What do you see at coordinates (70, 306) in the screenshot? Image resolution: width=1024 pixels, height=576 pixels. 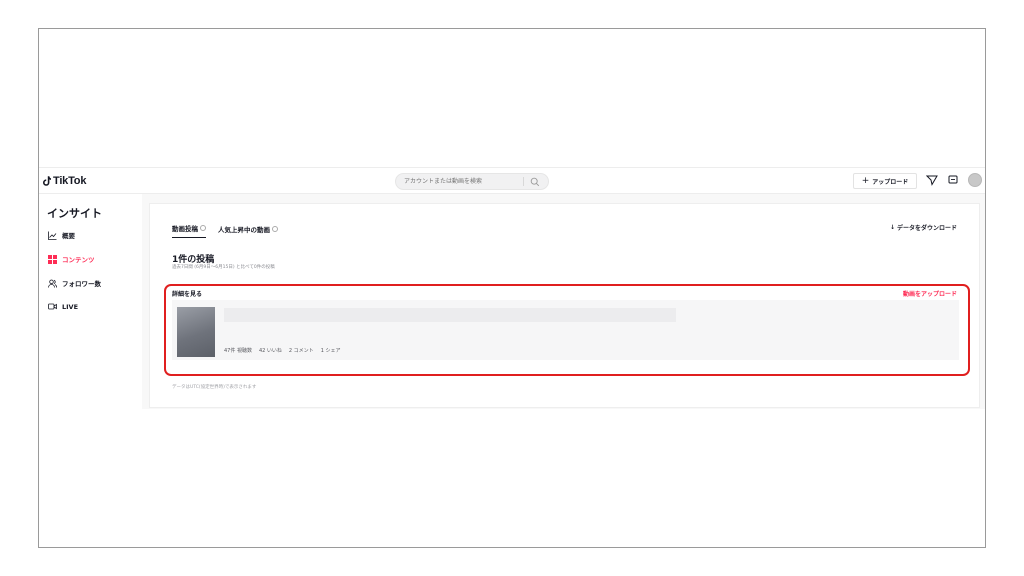 I see `sidebar-item-label: LIVE` at bounding box center [70, 306].